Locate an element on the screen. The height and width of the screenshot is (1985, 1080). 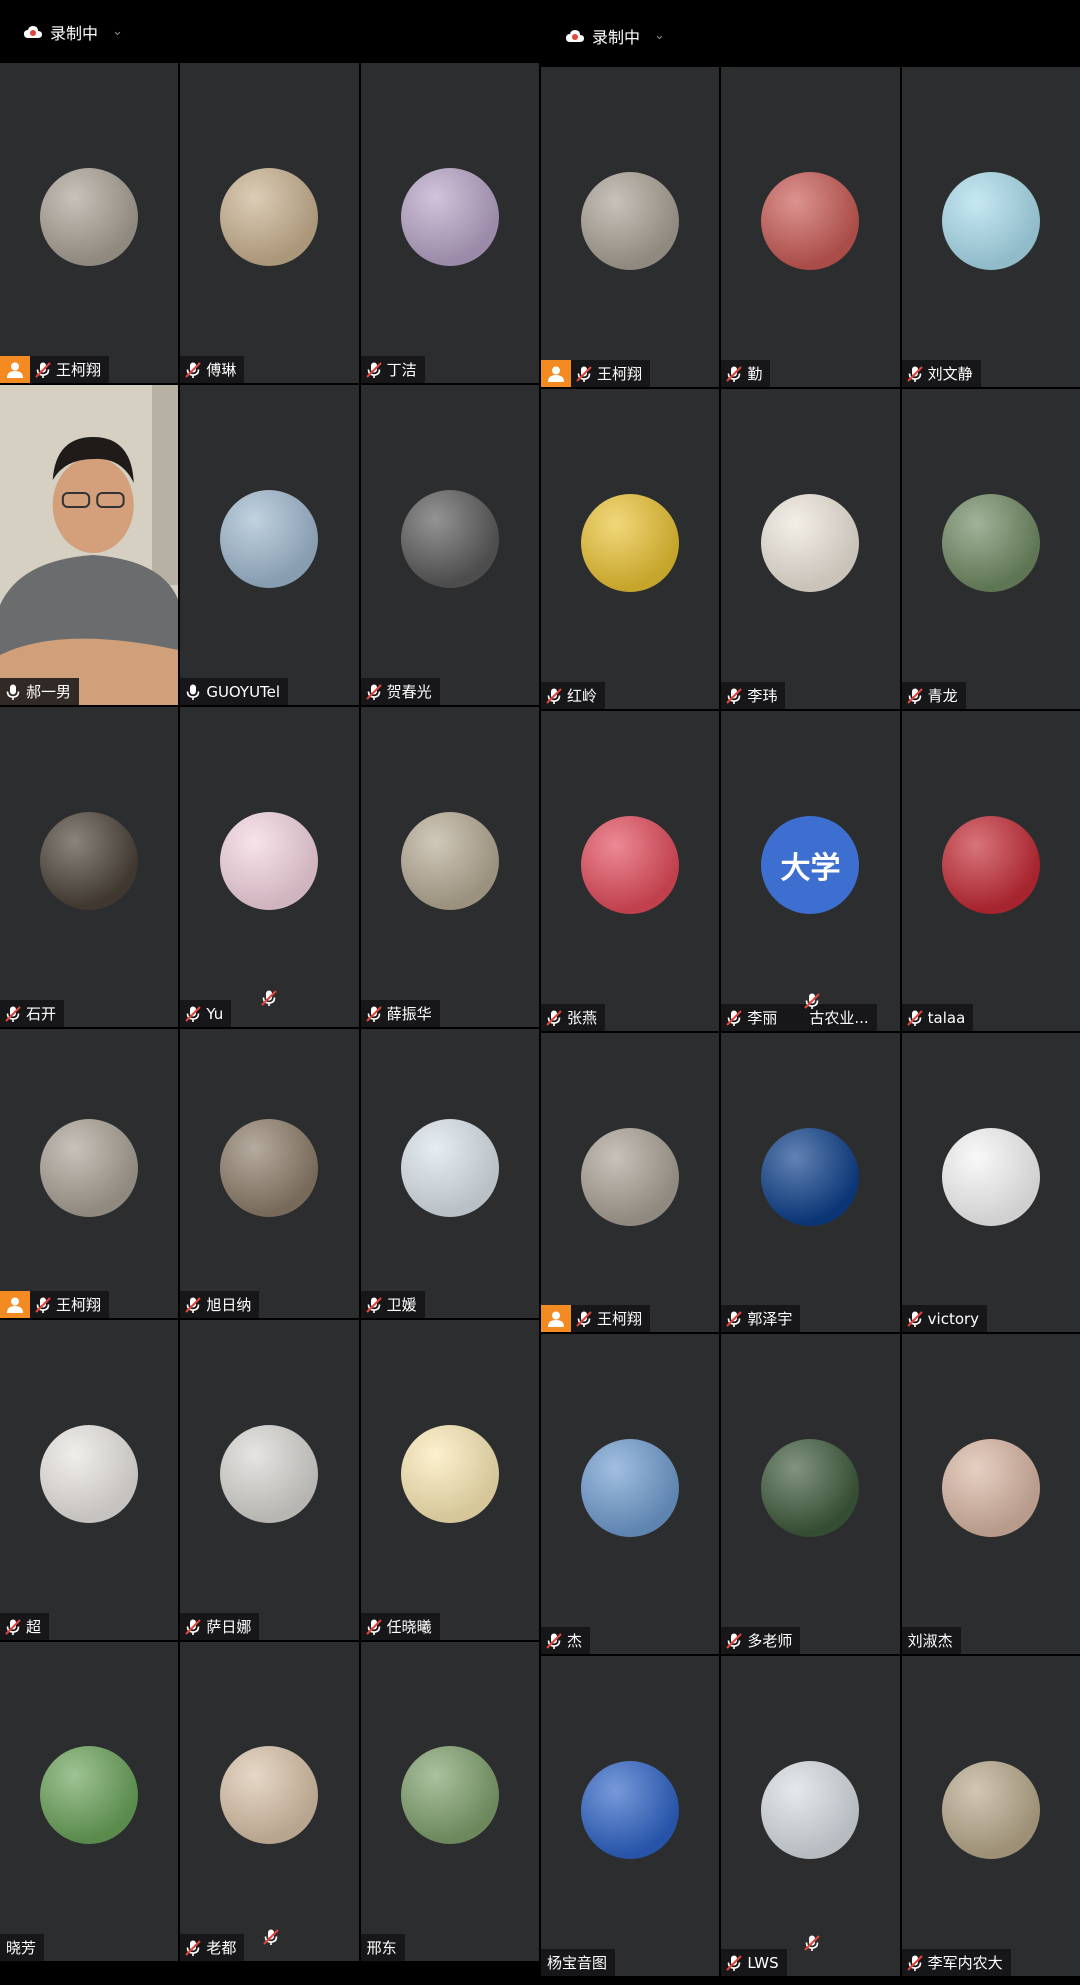
participant-tile: 刘淑杰 is located at coordinates (990, 1494).